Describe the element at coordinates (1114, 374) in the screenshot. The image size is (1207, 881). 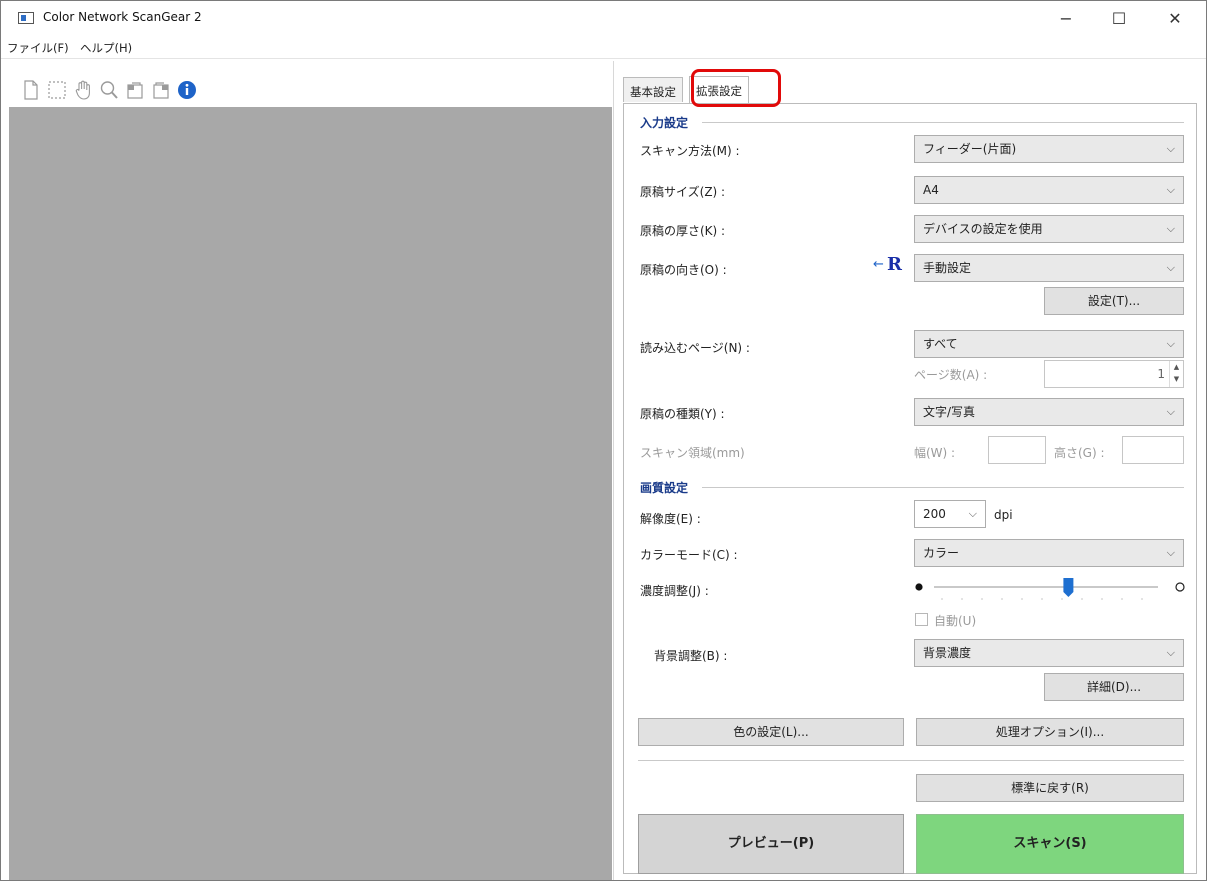
I see `page-count-input: 1 ▲ ▼` at that location.